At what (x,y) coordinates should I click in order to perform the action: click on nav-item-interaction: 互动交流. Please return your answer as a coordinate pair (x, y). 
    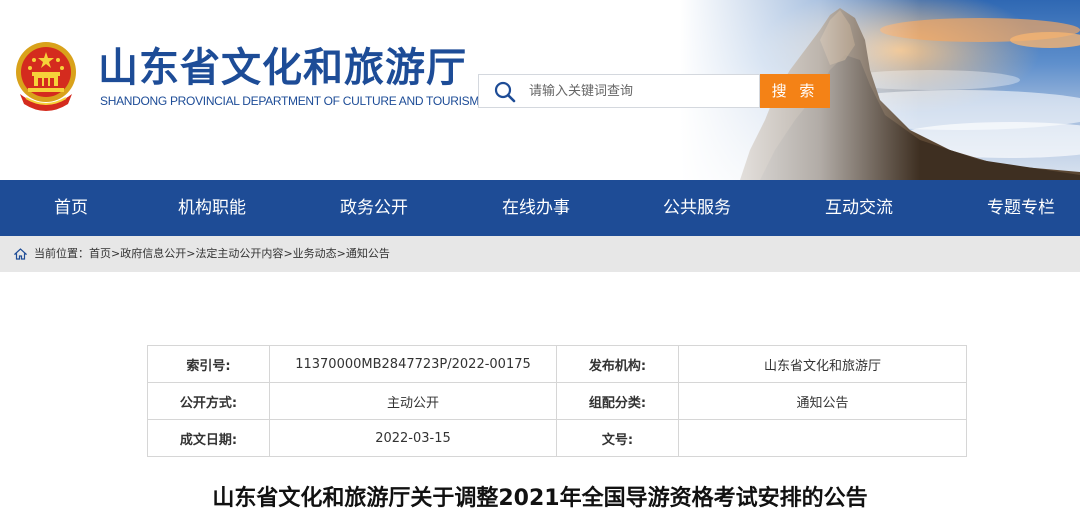
    Looking at the image, I should click on (859, 208).